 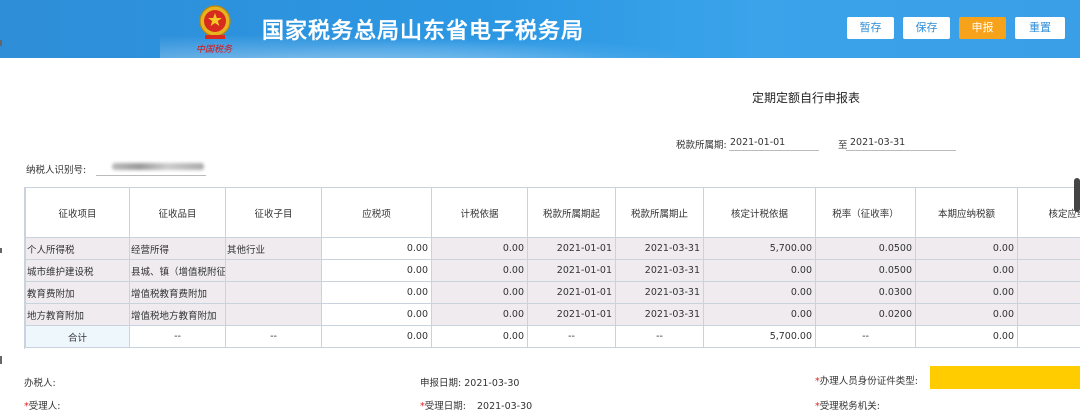 I want to click on receiver-field: *受理人:, so click(x=42, y=405).